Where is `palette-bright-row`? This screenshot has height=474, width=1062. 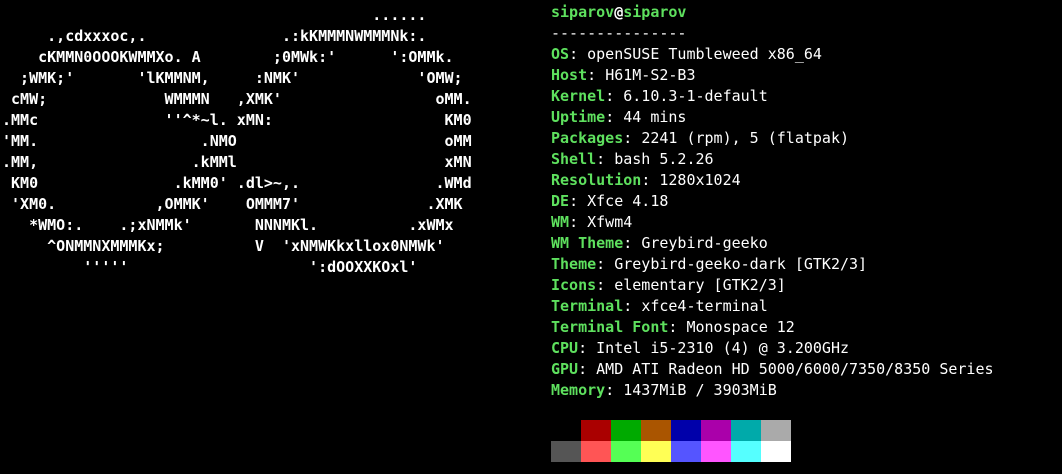
palette-bright-row is located at coordinates (671, 451).